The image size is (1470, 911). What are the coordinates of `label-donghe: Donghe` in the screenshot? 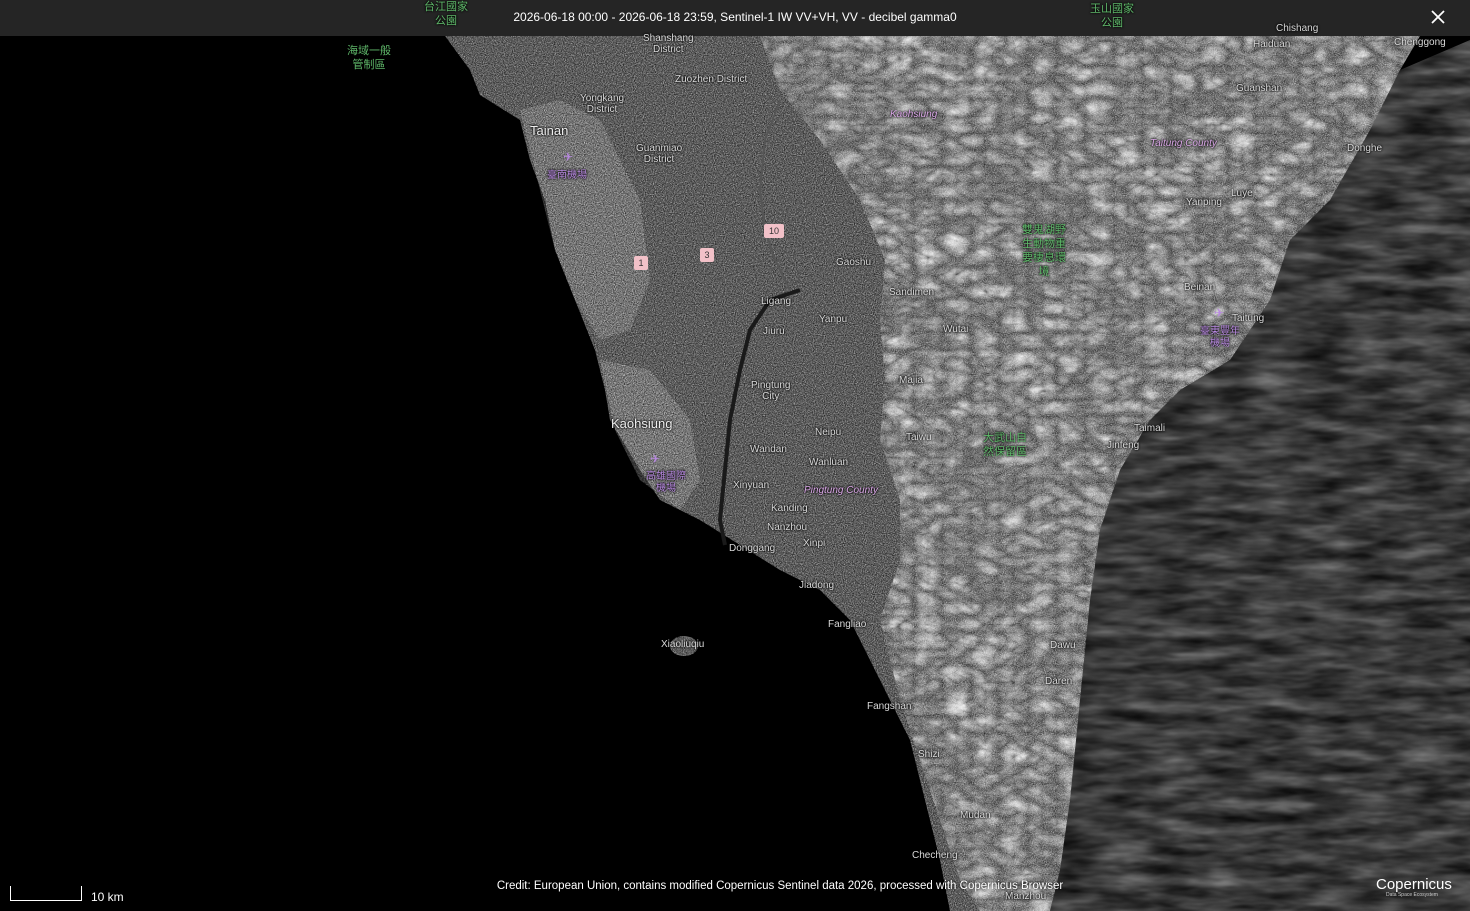 It's located at (1365, 148).